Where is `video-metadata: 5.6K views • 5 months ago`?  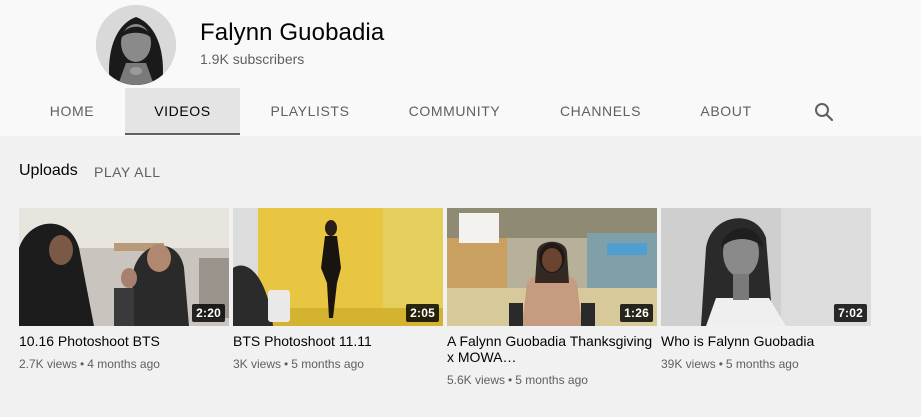 video-metadata: 5.6K views • 5 months ago is located at coordinates (552, 380).